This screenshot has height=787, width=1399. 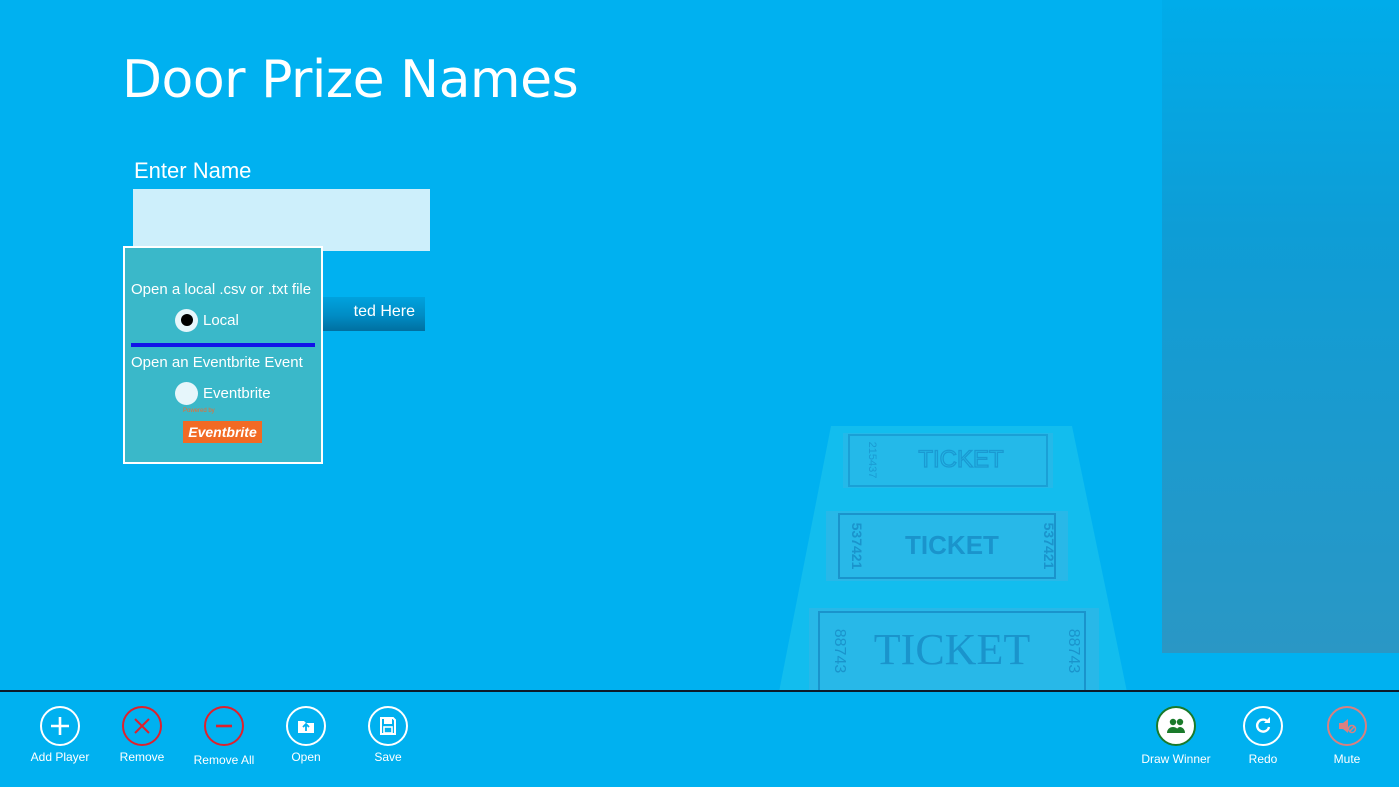 I want to click on page-title: Door Prize Names, so click(x=350, y=80).